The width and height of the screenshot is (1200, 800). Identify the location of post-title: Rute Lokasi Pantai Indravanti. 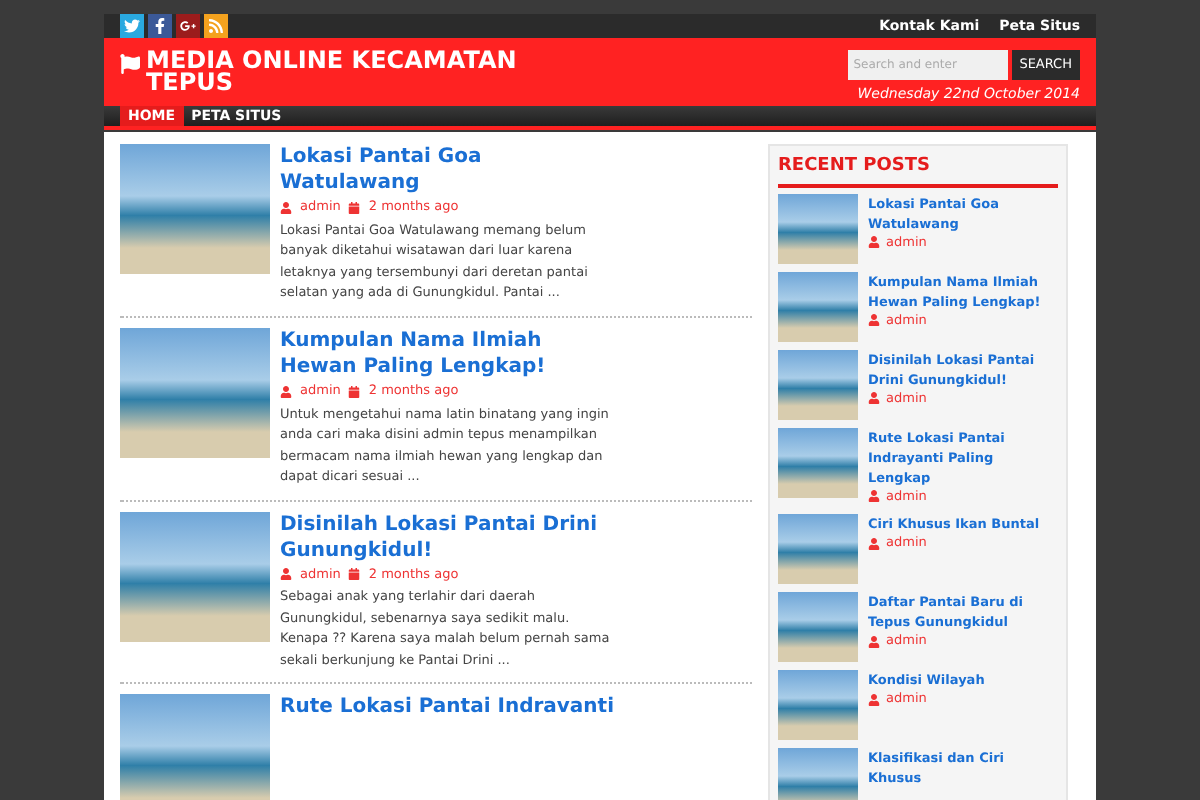
(450, 707).